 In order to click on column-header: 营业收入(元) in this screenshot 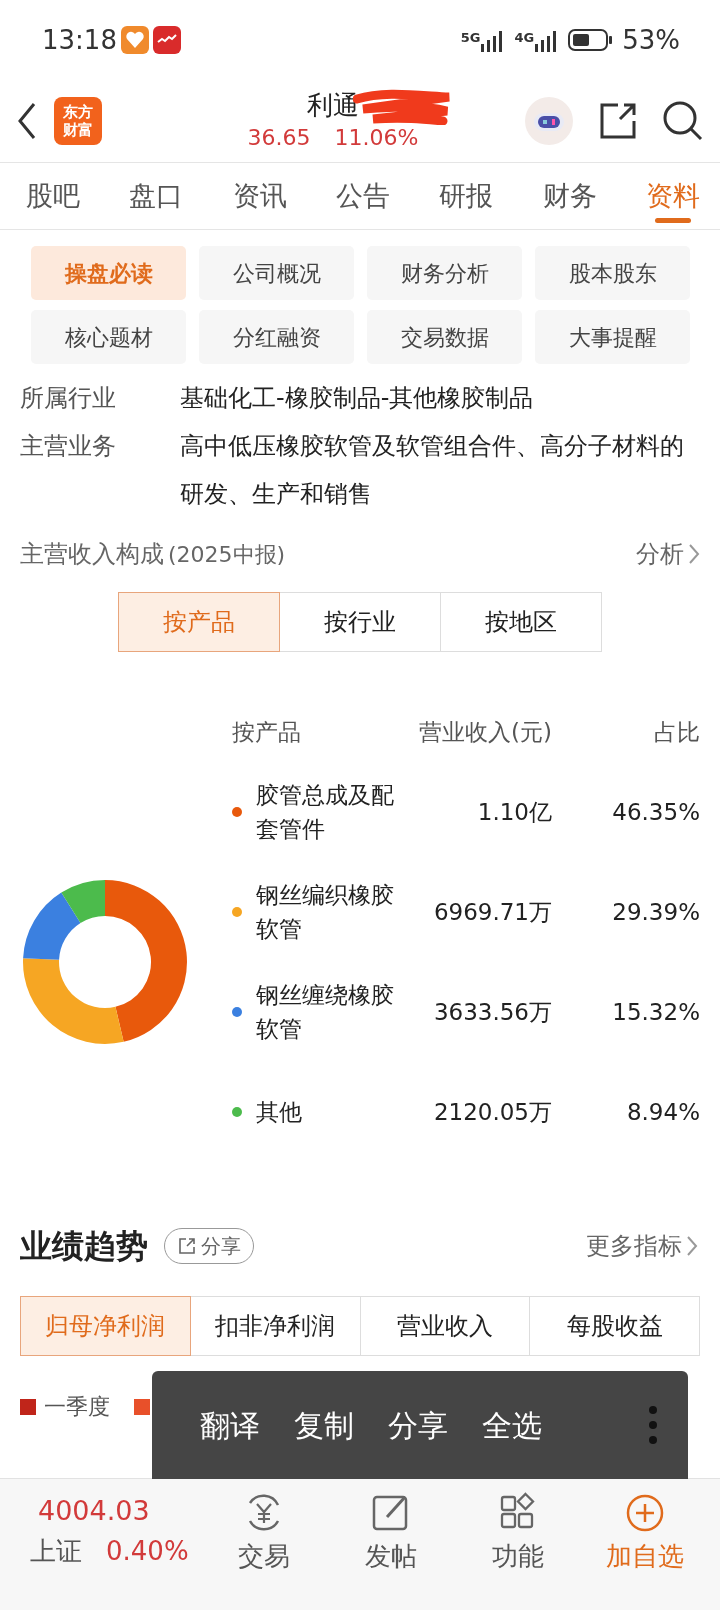, I will do `click(485, 732)`.